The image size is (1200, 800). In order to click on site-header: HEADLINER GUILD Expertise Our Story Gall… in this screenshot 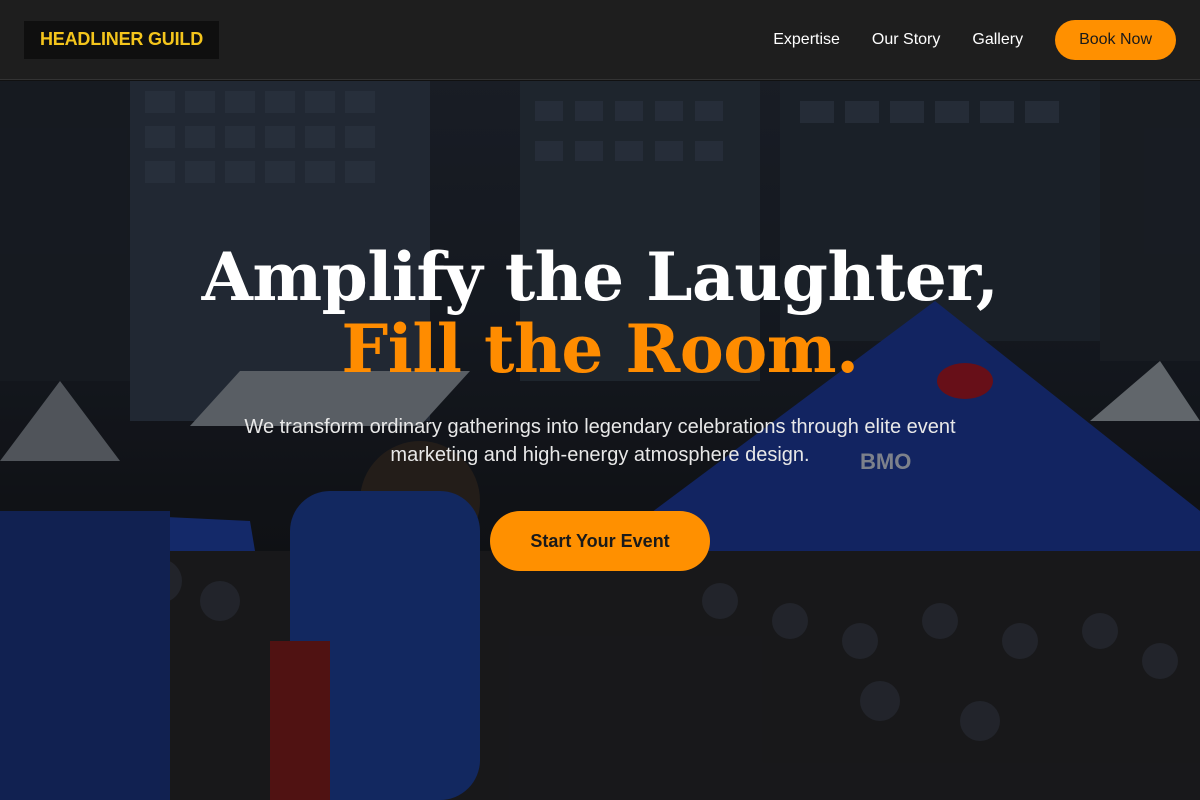, I will do `click(600, 40)`.